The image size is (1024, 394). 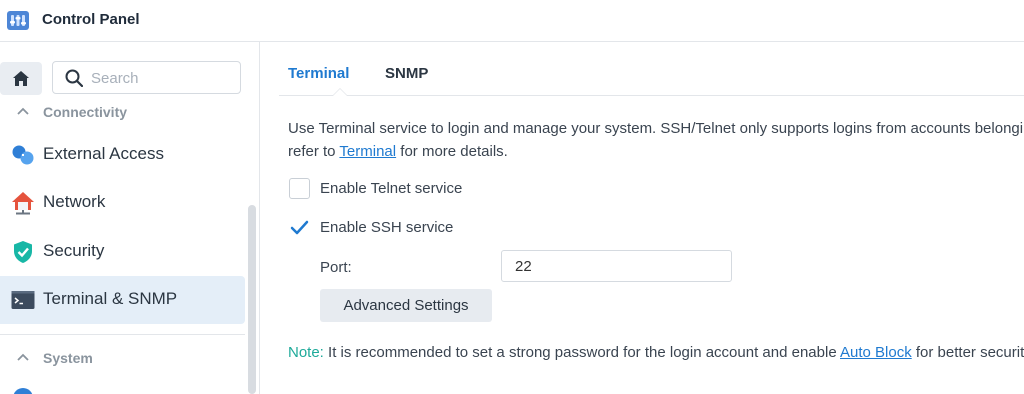 I want to click on sidebar-item-external-access: External Access, so click(x=122, y=155).